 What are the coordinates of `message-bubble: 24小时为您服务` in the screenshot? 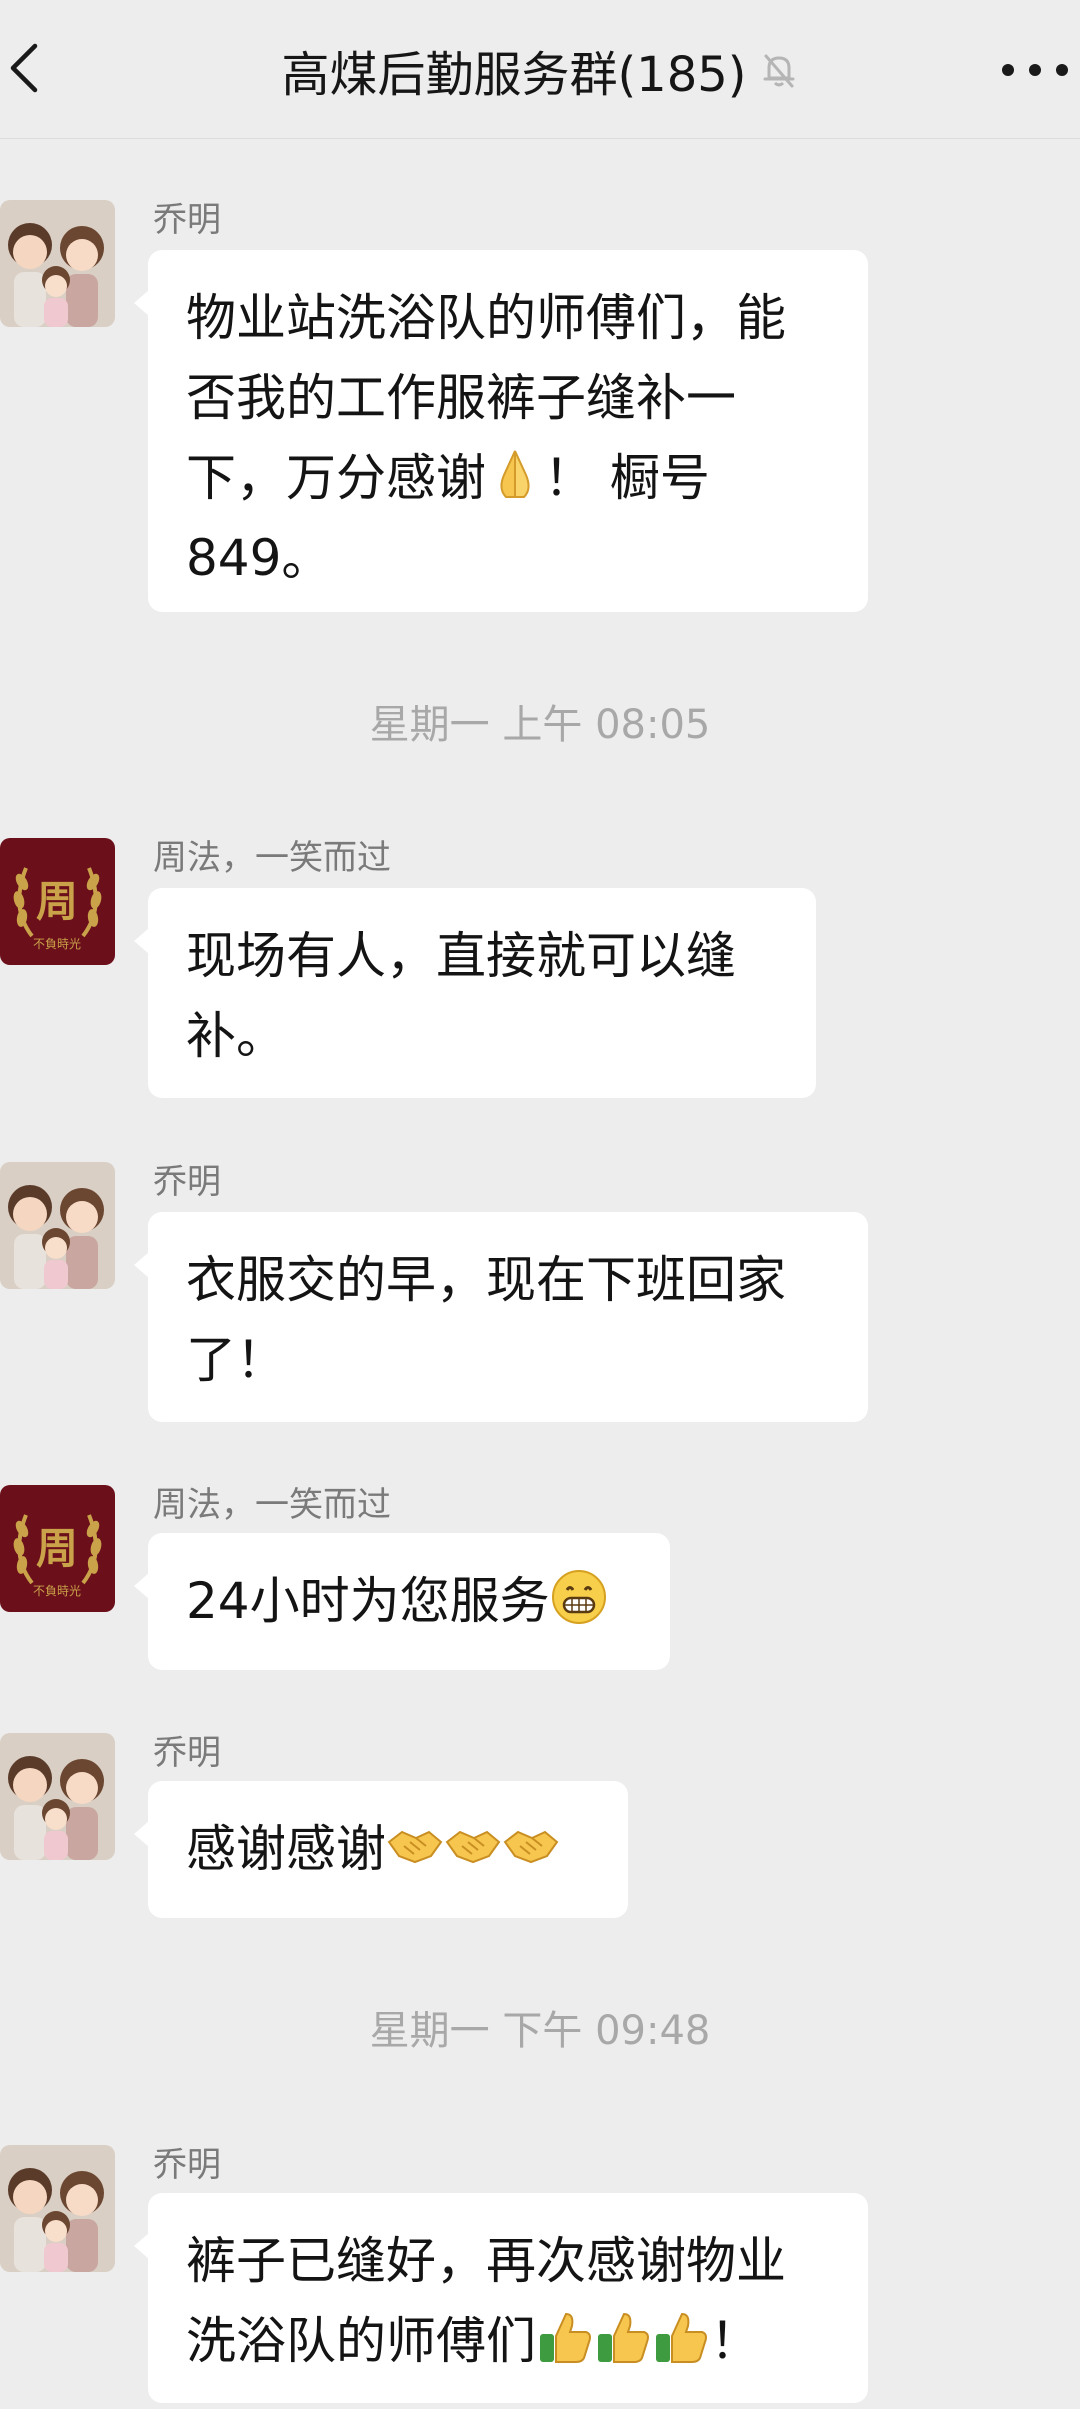 It's located at (402, 1601).